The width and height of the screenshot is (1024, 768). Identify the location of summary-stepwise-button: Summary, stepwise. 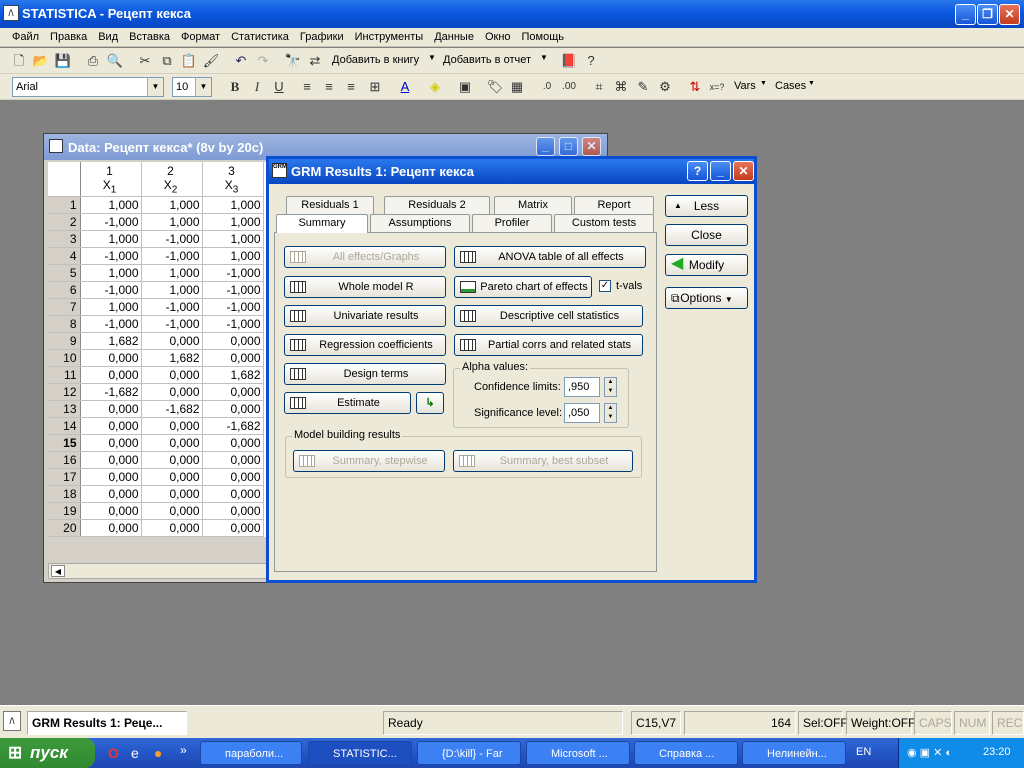
(369, 461).